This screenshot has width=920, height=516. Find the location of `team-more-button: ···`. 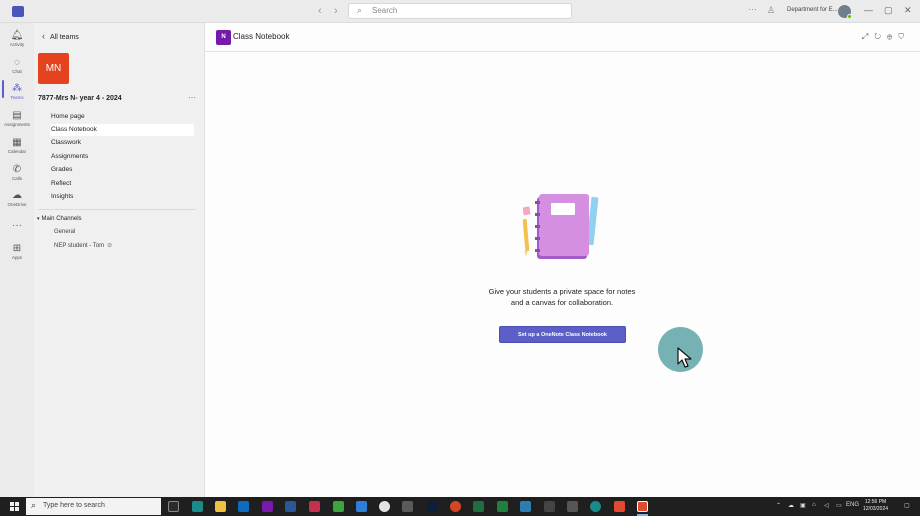

team-more-button: ··· is located at coordinates (192, 97).